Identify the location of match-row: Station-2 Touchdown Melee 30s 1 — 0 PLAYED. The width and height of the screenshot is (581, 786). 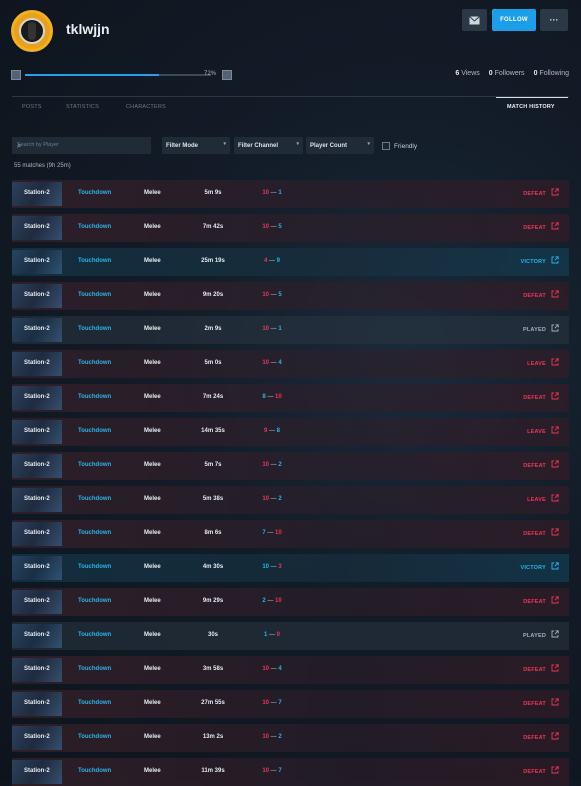
(290, 636).